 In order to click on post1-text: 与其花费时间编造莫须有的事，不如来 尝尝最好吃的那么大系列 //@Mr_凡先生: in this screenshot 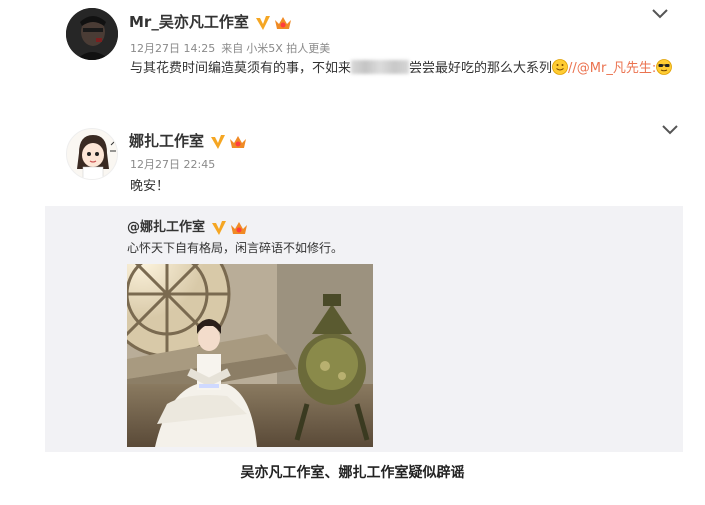, I will do `click(402, 69)`.